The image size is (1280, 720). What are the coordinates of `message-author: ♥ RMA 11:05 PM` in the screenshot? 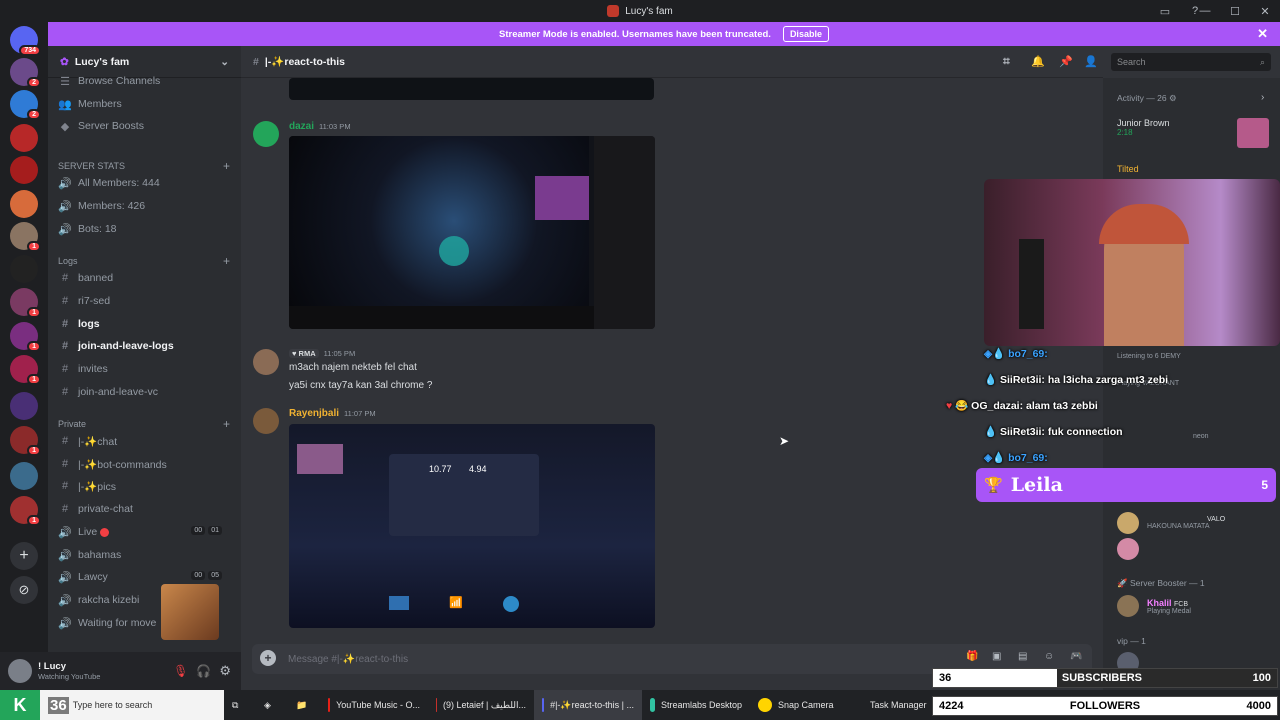 It's located at (322, 353).